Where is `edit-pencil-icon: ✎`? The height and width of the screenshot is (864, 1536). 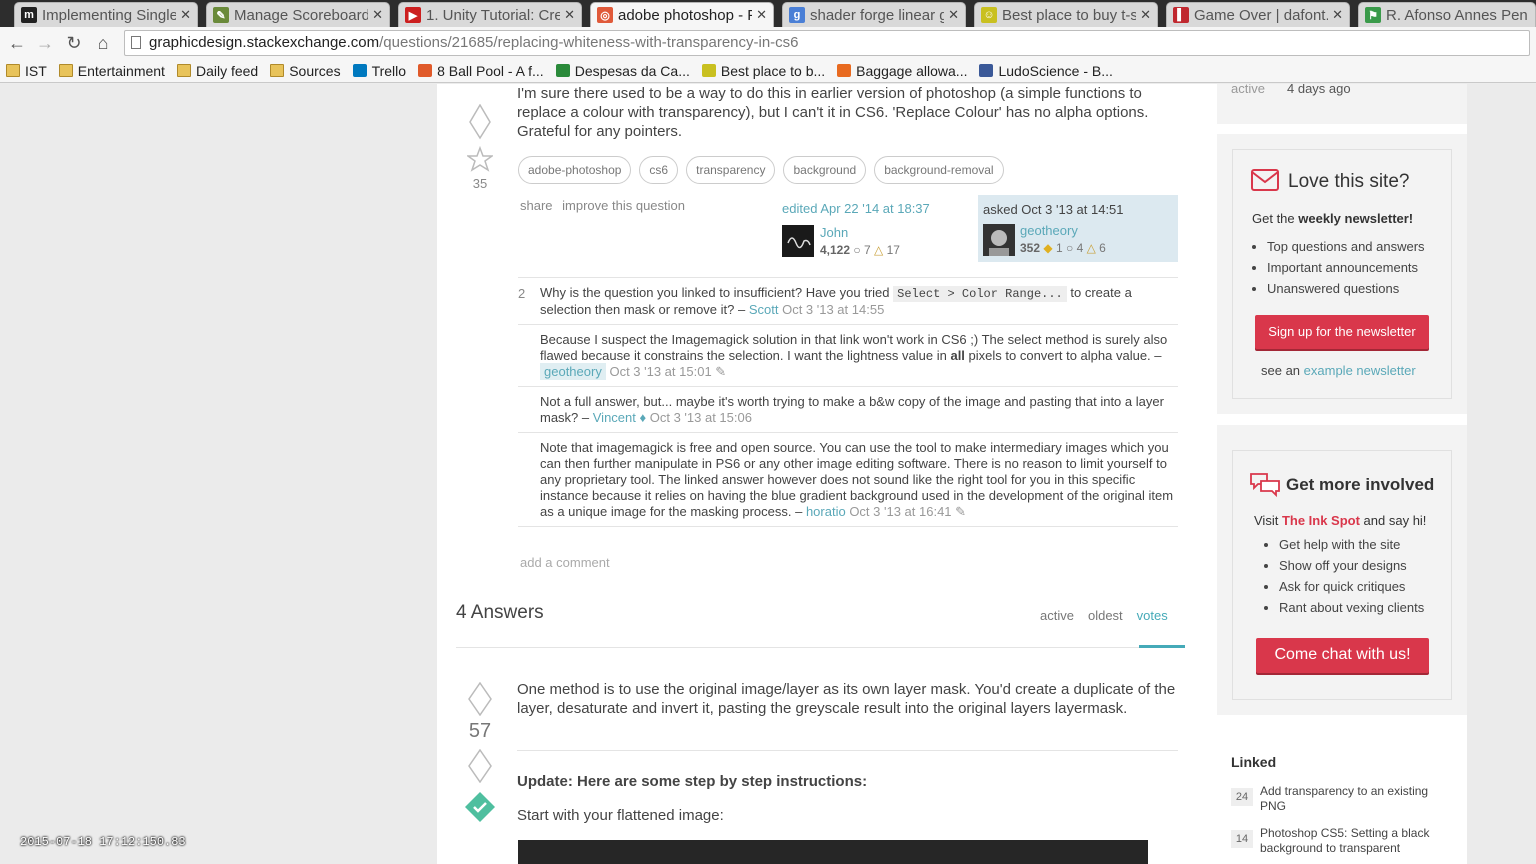
edit-pencil-icon: ✎ is located at coordinates (959, 511).